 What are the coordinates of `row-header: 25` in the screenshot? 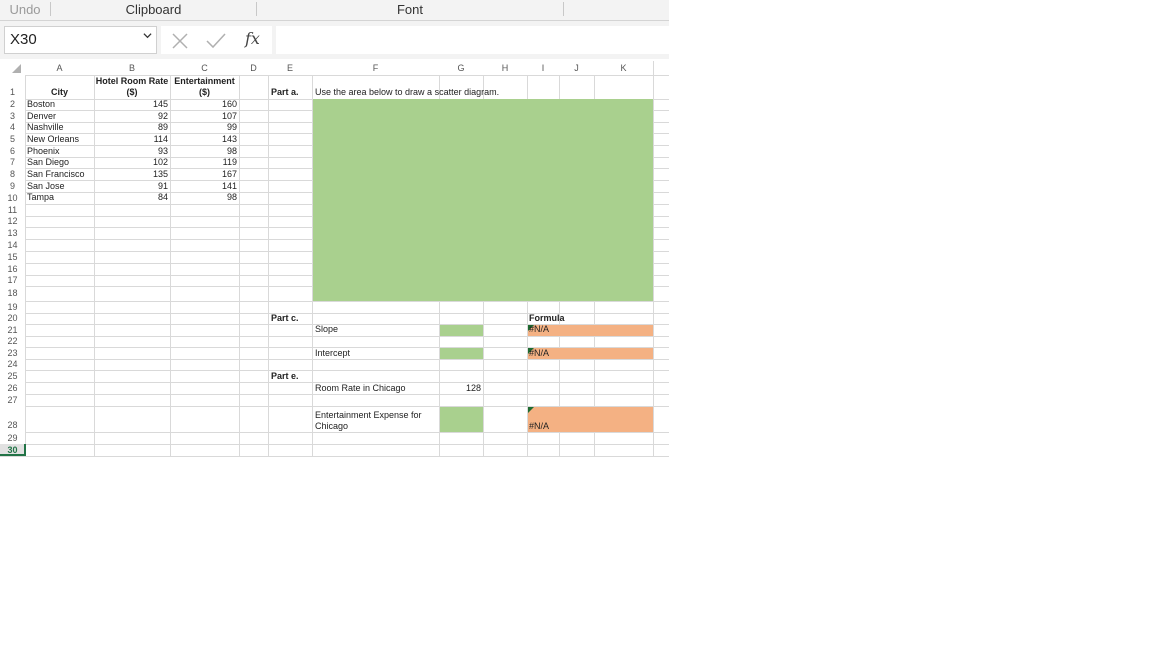 It's located at (12, 376).